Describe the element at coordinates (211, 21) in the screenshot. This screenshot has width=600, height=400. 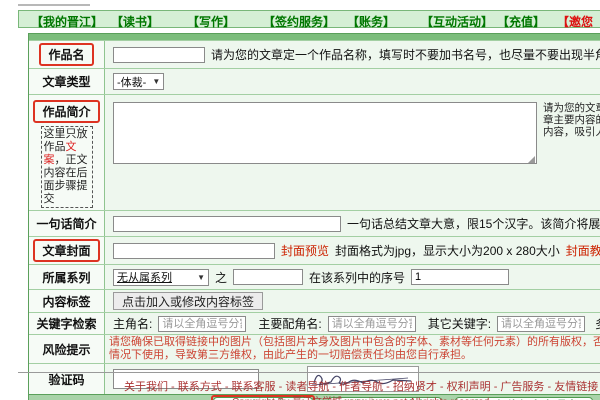
I see `nav-writing: 【写作】` at that location.